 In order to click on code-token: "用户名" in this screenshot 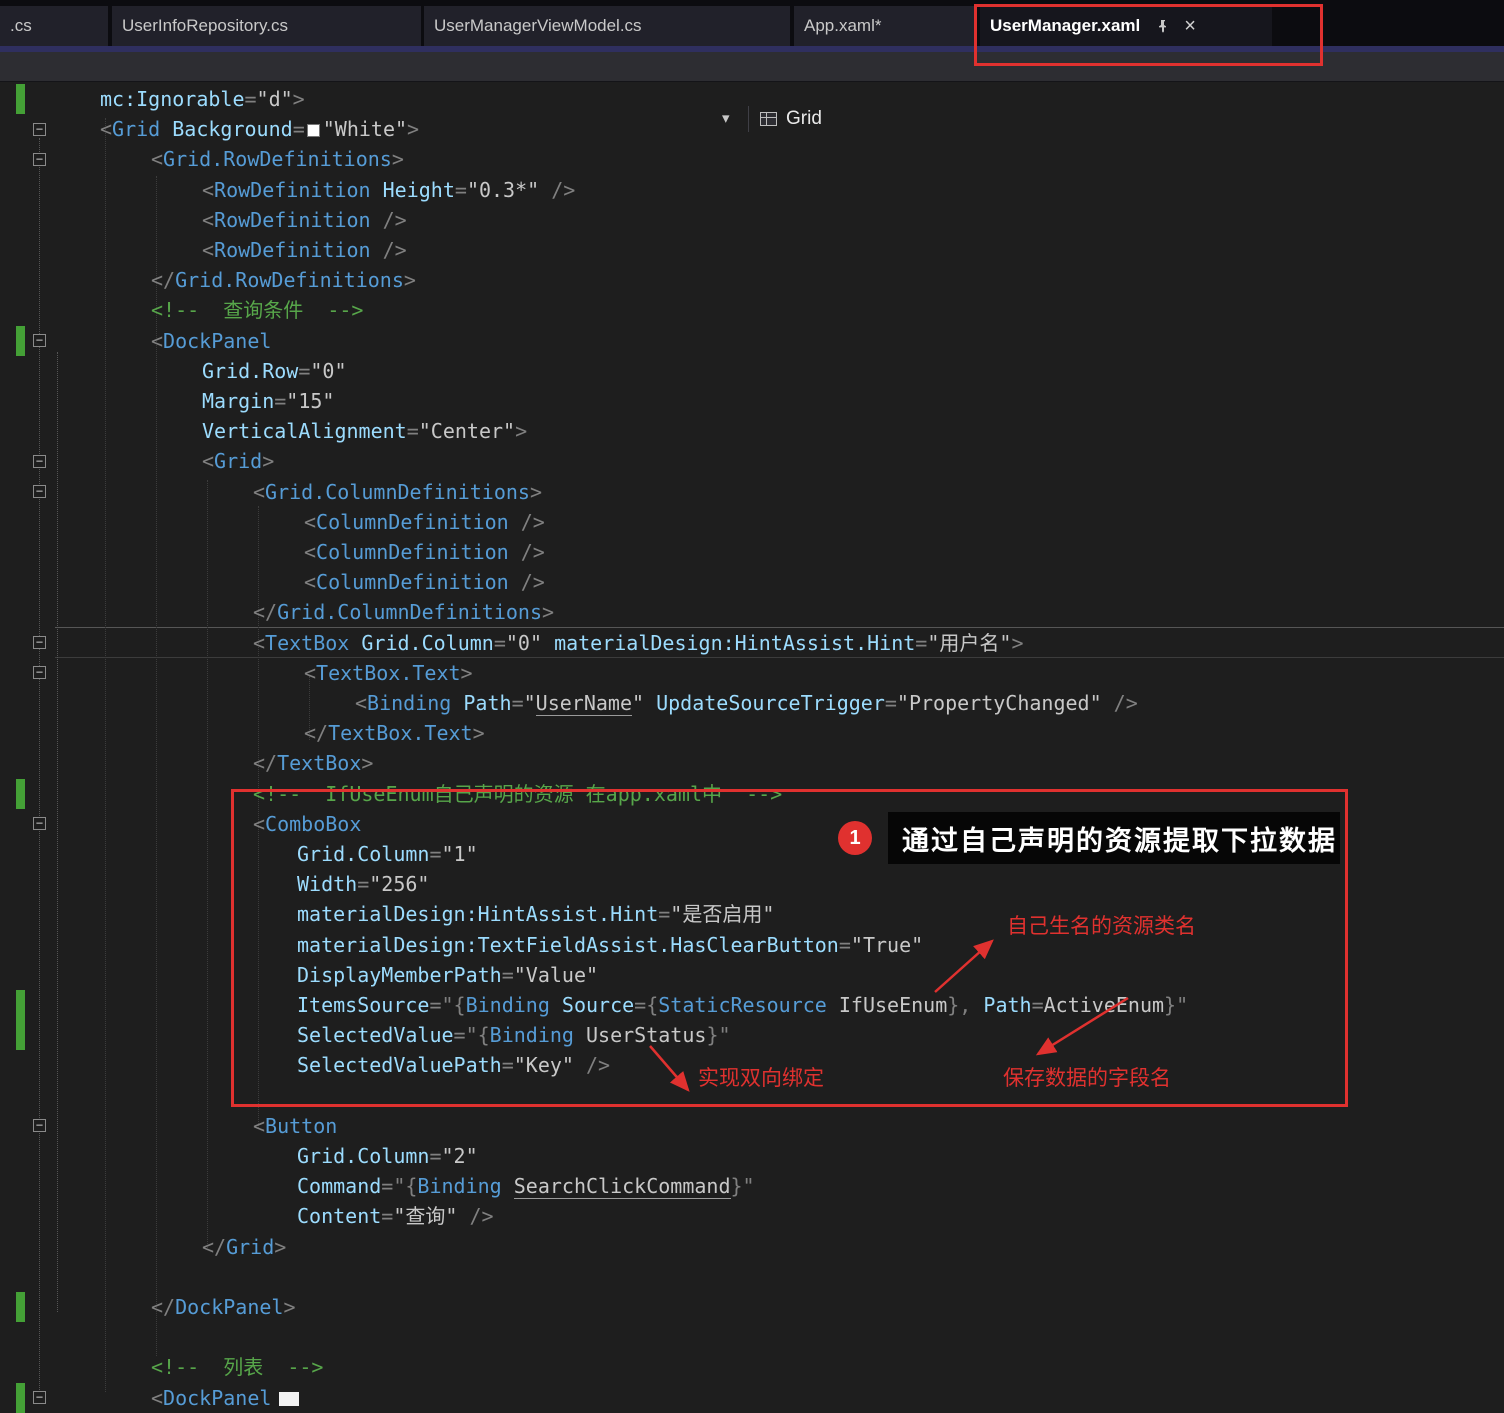, I will do `click(969, 642)`.